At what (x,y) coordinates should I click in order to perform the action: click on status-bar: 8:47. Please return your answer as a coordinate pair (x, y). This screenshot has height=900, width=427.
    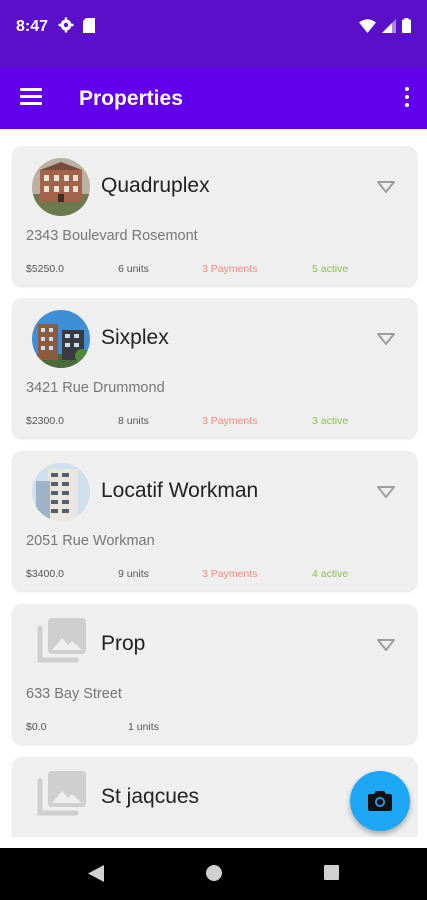
    Looking at the image, I should click on (213, 34).